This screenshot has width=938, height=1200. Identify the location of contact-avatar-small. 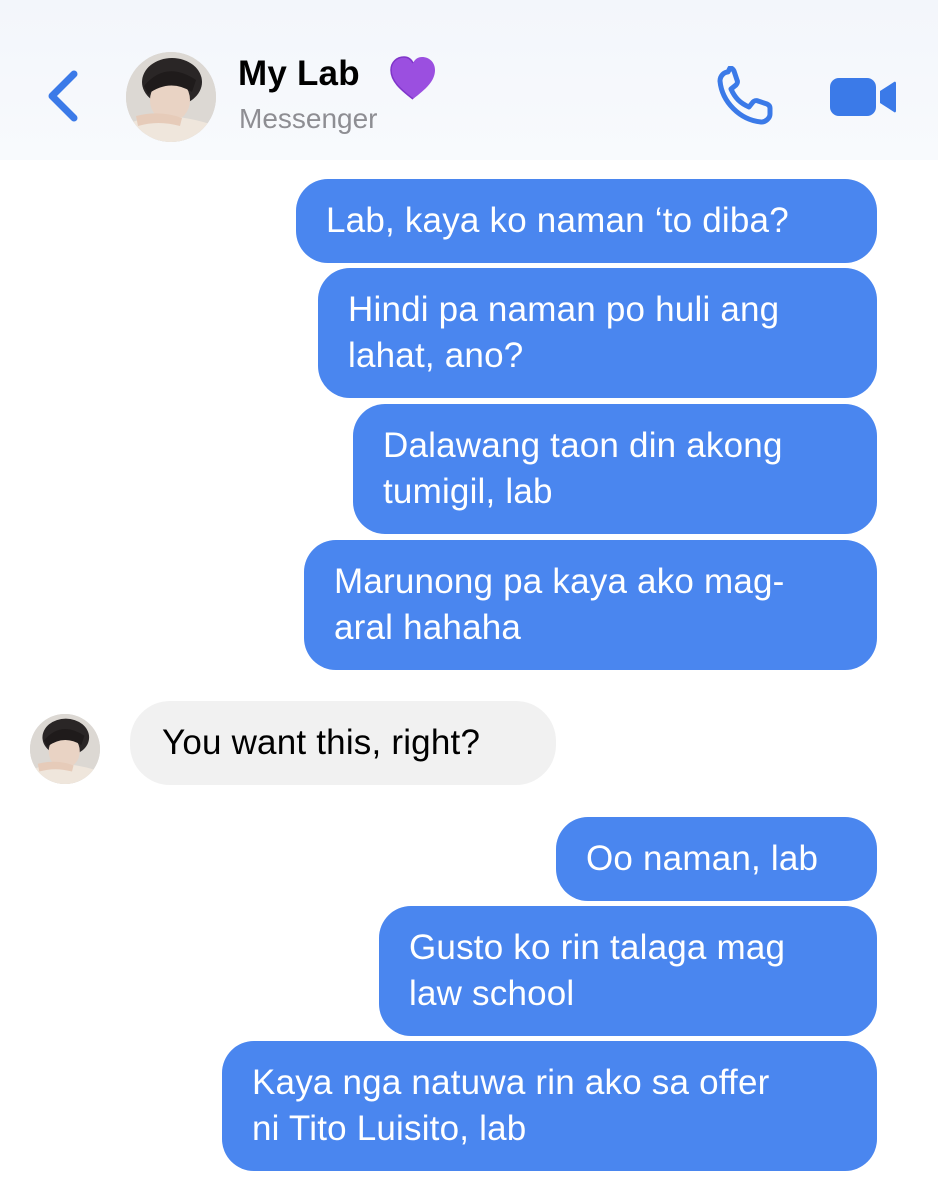
(65, 749).